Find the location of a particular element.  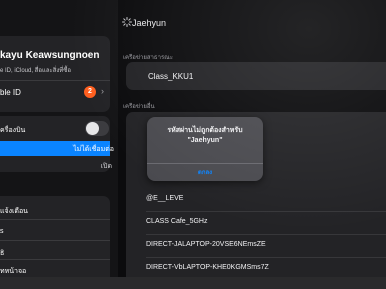

network-row: DIRECT-VbLAPTOP-KHE0KGMSms7Z is located at coordinates (207, 267).